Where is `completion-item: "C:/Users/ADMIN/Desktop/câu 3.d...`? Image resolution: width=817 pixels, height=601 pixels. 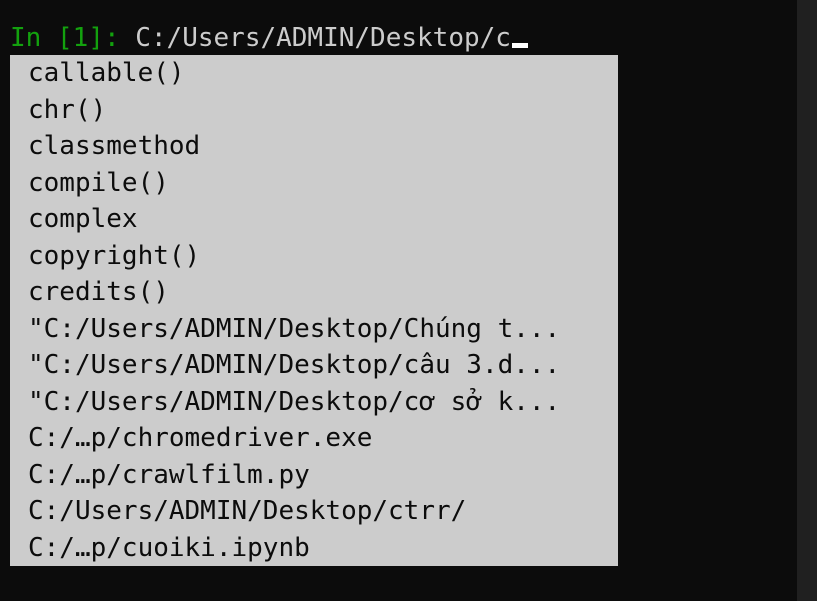
completion-item: "C:/Users/ADMIN/Desktop/câu 3.d... is located at coordinates (314, 365).